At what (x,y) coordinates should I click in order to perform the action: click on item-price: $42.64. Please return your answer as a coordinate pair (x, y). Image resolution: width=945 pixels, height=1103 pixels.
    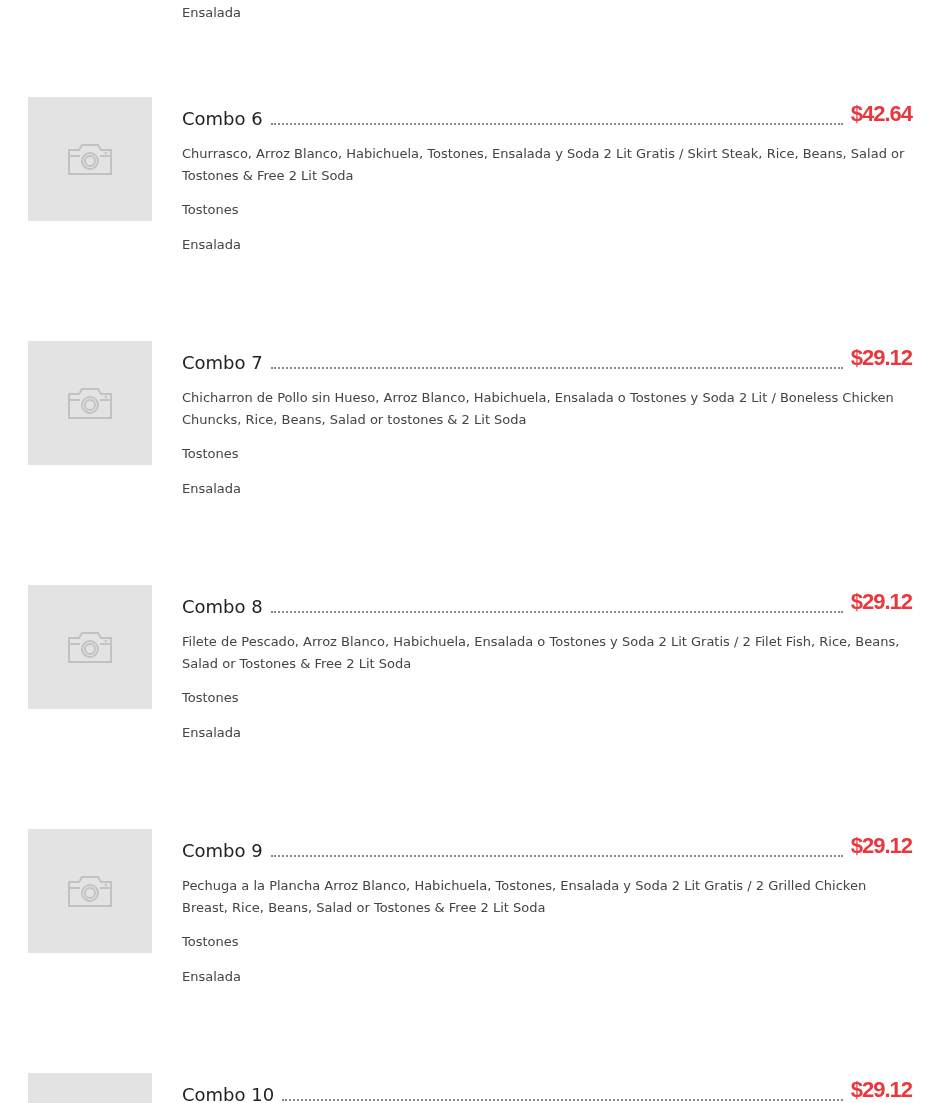
    Looking at the image, I should click on (881, 114).